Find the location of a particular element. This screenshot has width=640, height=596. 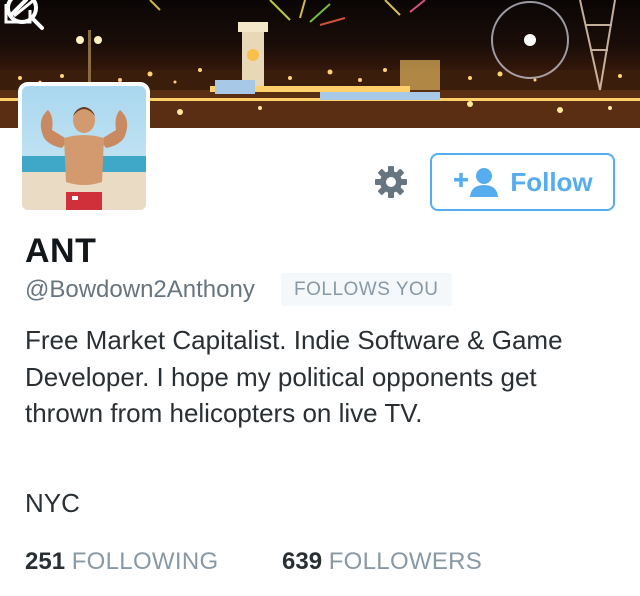

settings-button is located at coordinates (391, 182).